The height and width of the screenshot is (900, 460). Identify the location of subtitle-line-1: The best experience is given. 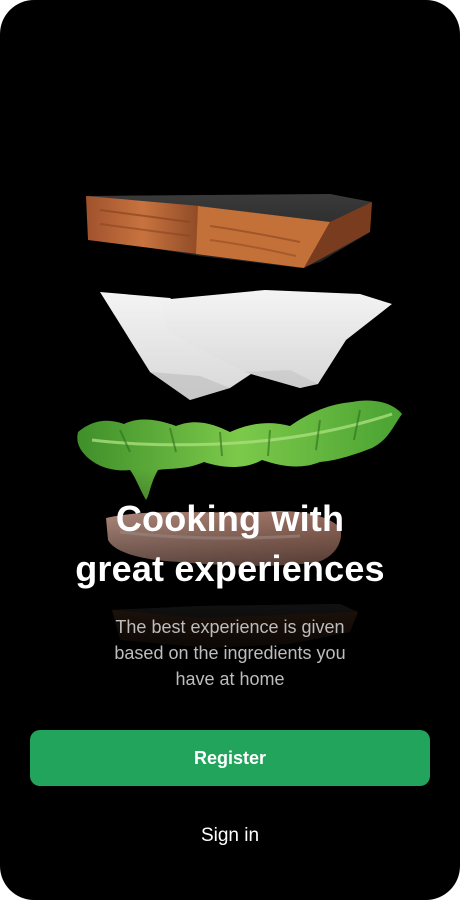
(230, 627).